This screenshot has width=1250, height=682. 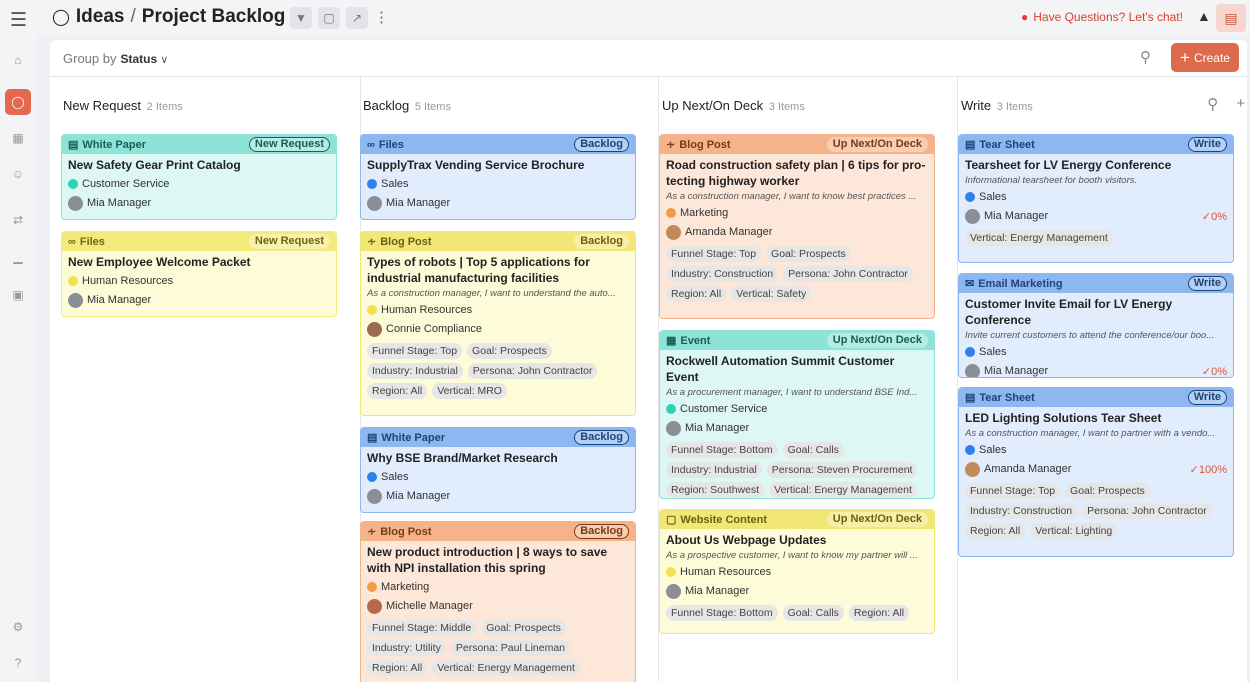 What do you see at coordinates (329, 18) in the screenshot?
I see `present-icon: ▢` at bounding box center [329, 18].